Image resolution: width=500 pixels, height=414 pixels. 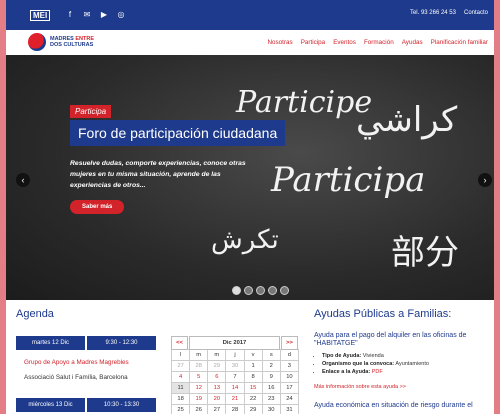 What do you see at coordinates (121, 14) in the screenshot?
I see `whatsapp-icon: ◎` at bounding box center [121, 14].